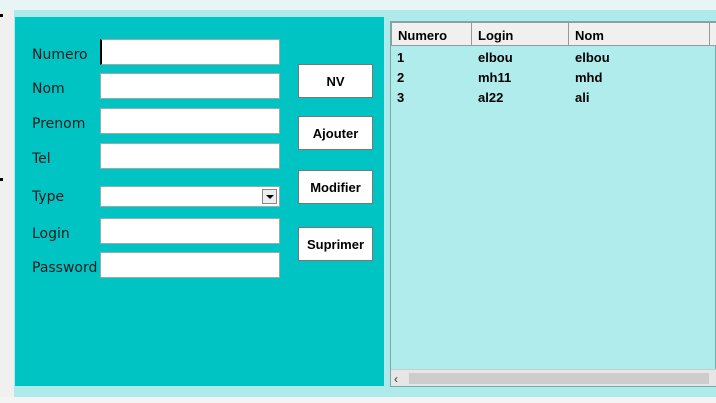 The width and height of the screenshot is (716, 403). Describe the element at coordinates (431, 34) in the screenshot. I see `column-header-numero: Numero` at that location.